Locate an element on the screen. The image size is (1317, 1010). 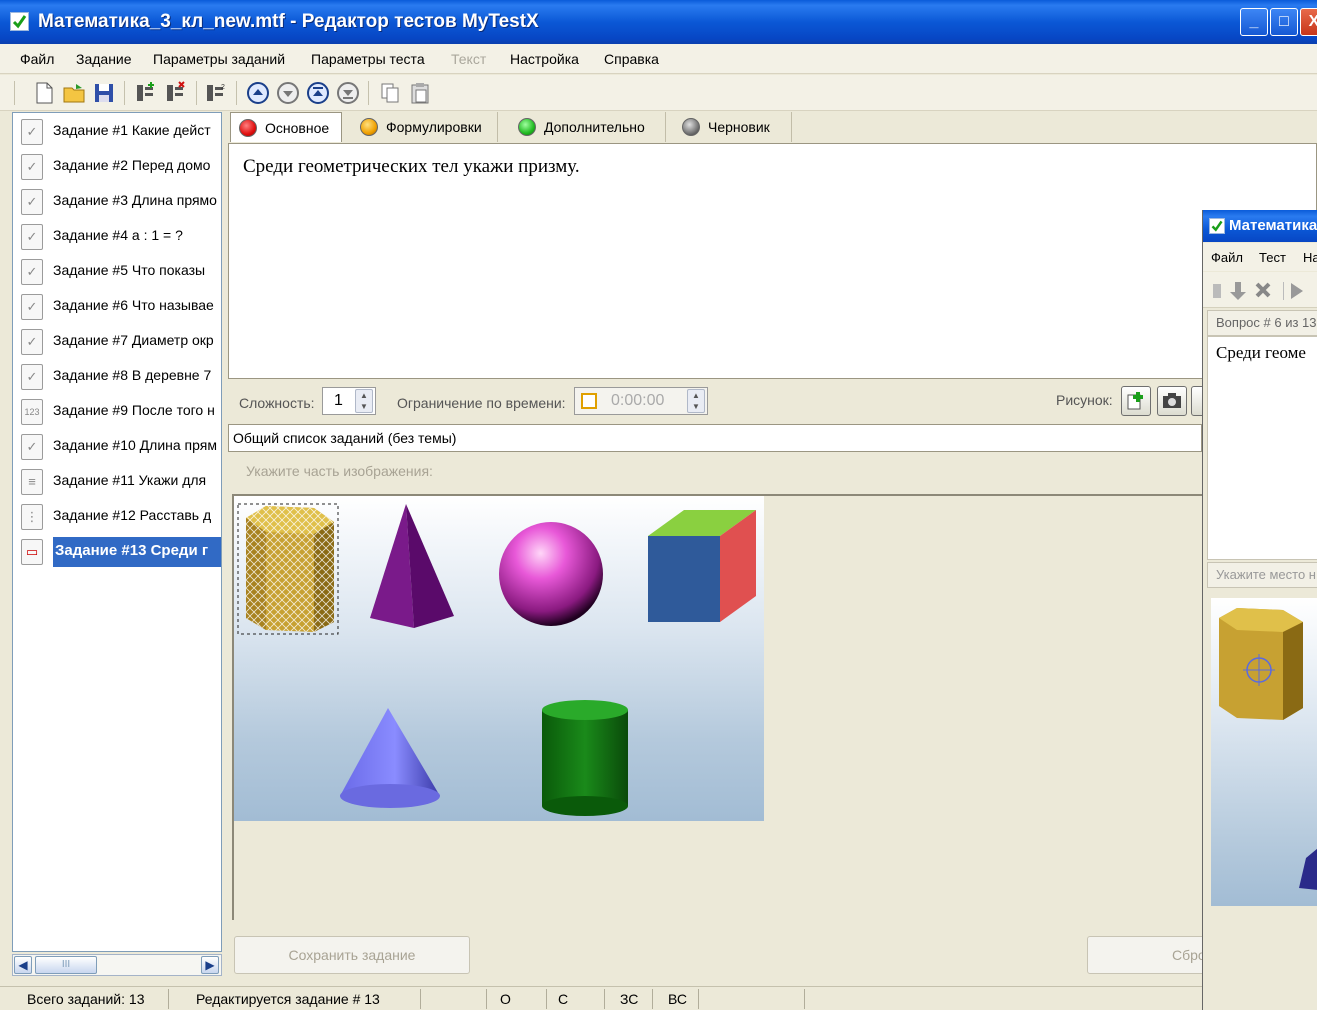
task-item: ✓ Задание #7 Диаметр окр is located at coordinates (117, 341).